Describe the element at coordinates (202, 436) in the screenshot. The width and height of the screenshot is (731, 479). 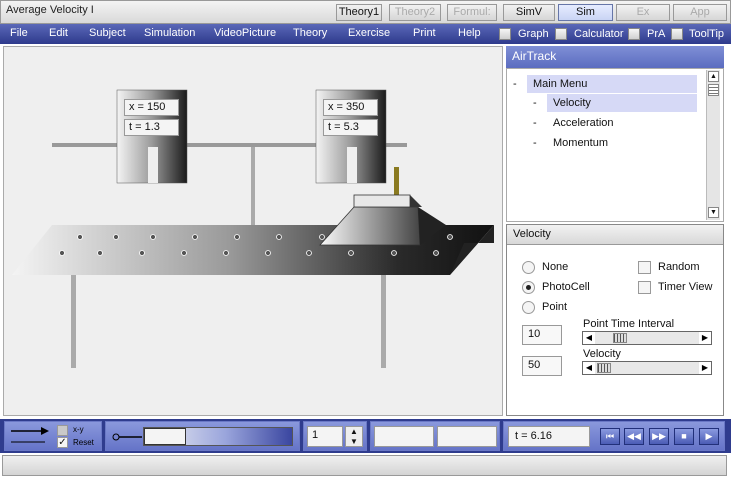
I see `zoom-panel` at that location.